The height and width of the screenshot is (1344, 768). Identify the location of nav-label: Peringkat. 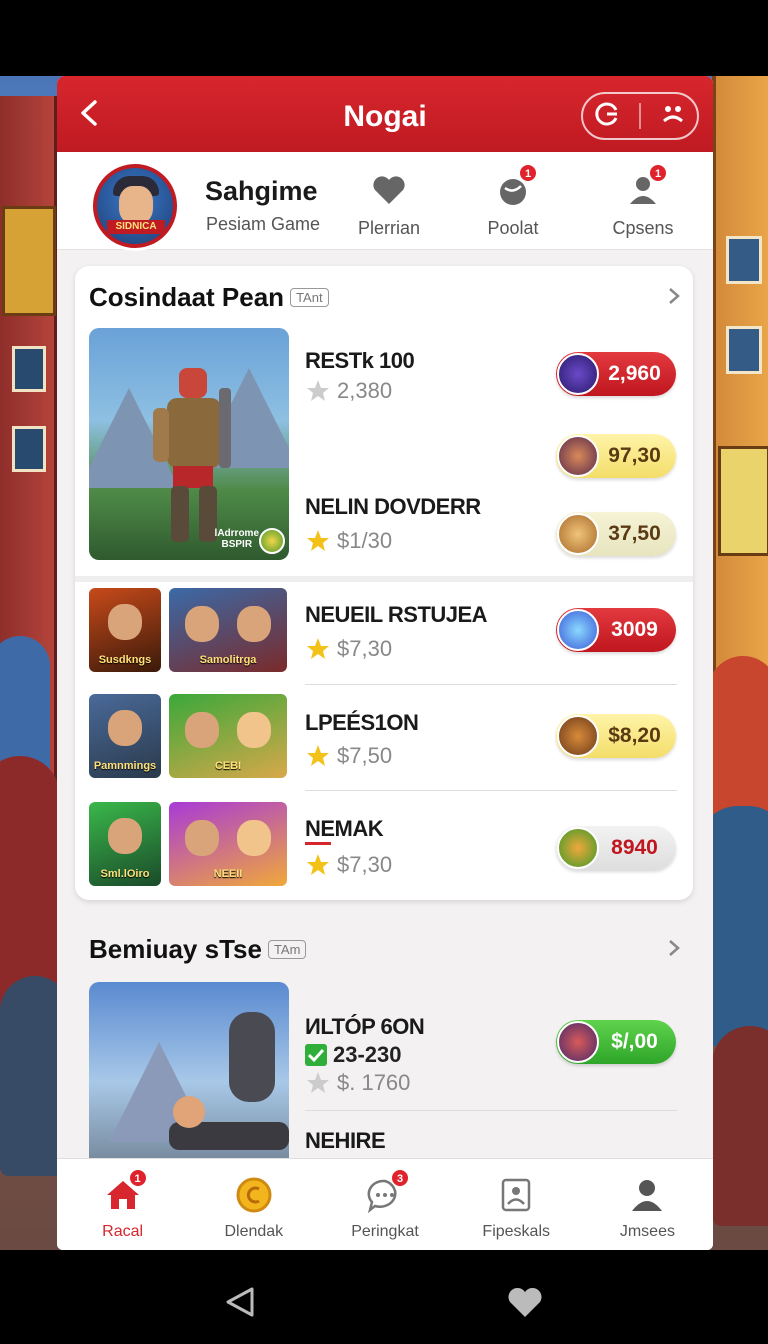
(385, 1231).